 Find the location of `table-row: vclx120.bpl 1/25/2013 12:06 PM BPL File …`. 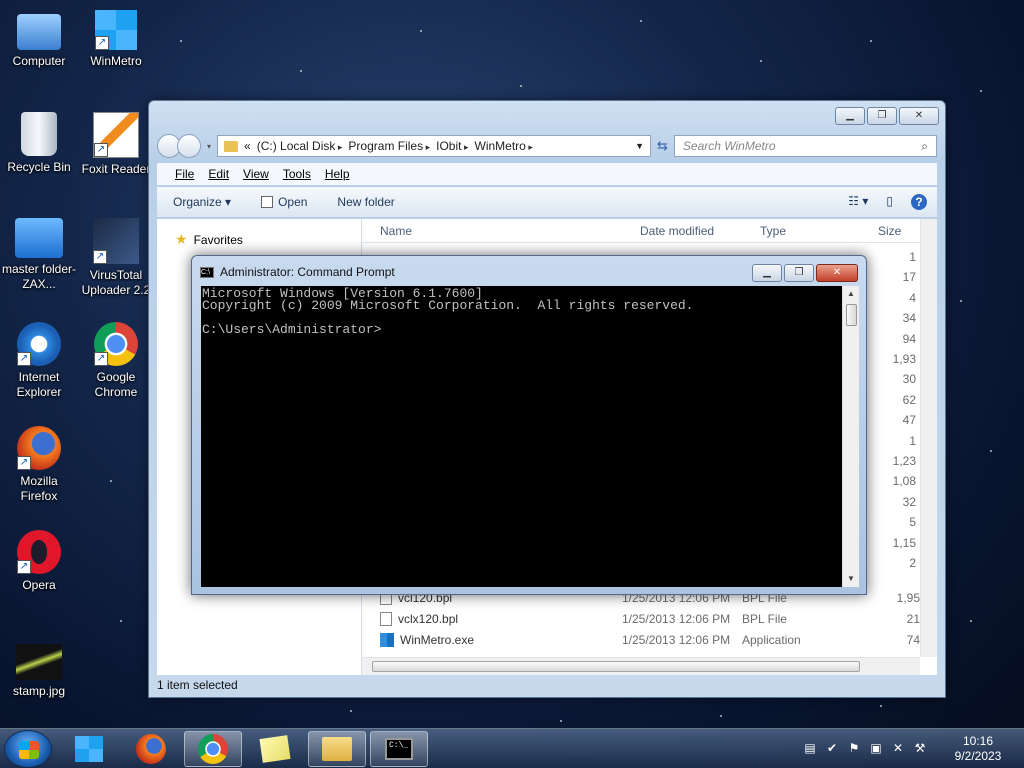

table-row: vclx120.bpl 1/25/2013 12:06 PM BPL File … is located at coordinates (649, 618).